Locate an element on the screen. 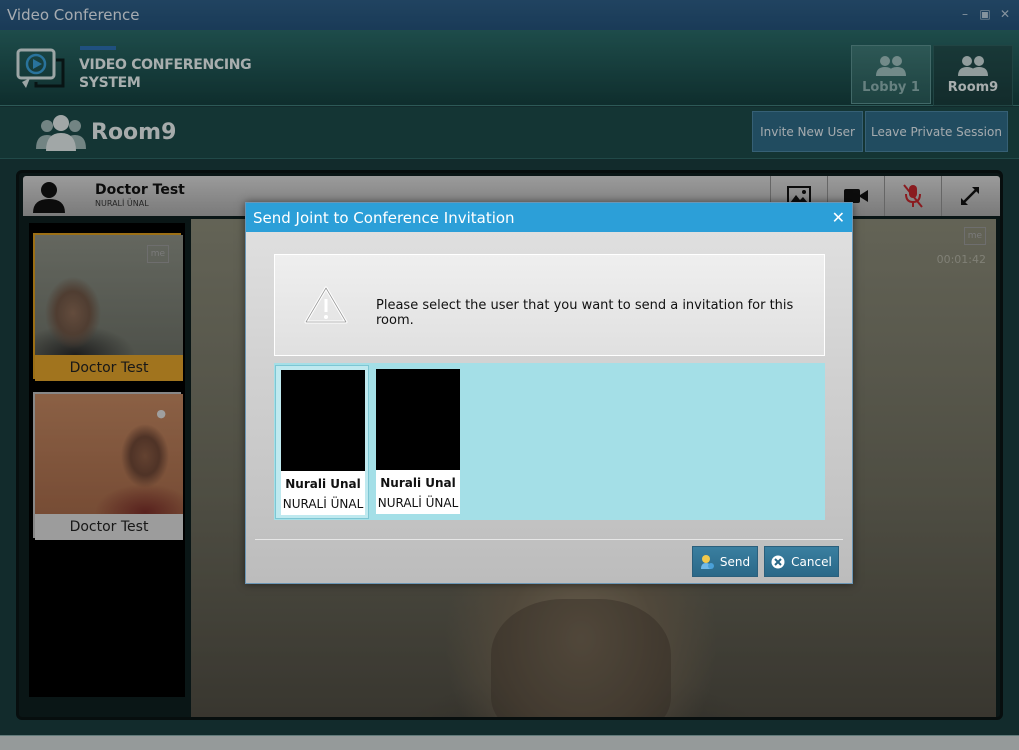  warning-icon is located at coordinates (326, 305).